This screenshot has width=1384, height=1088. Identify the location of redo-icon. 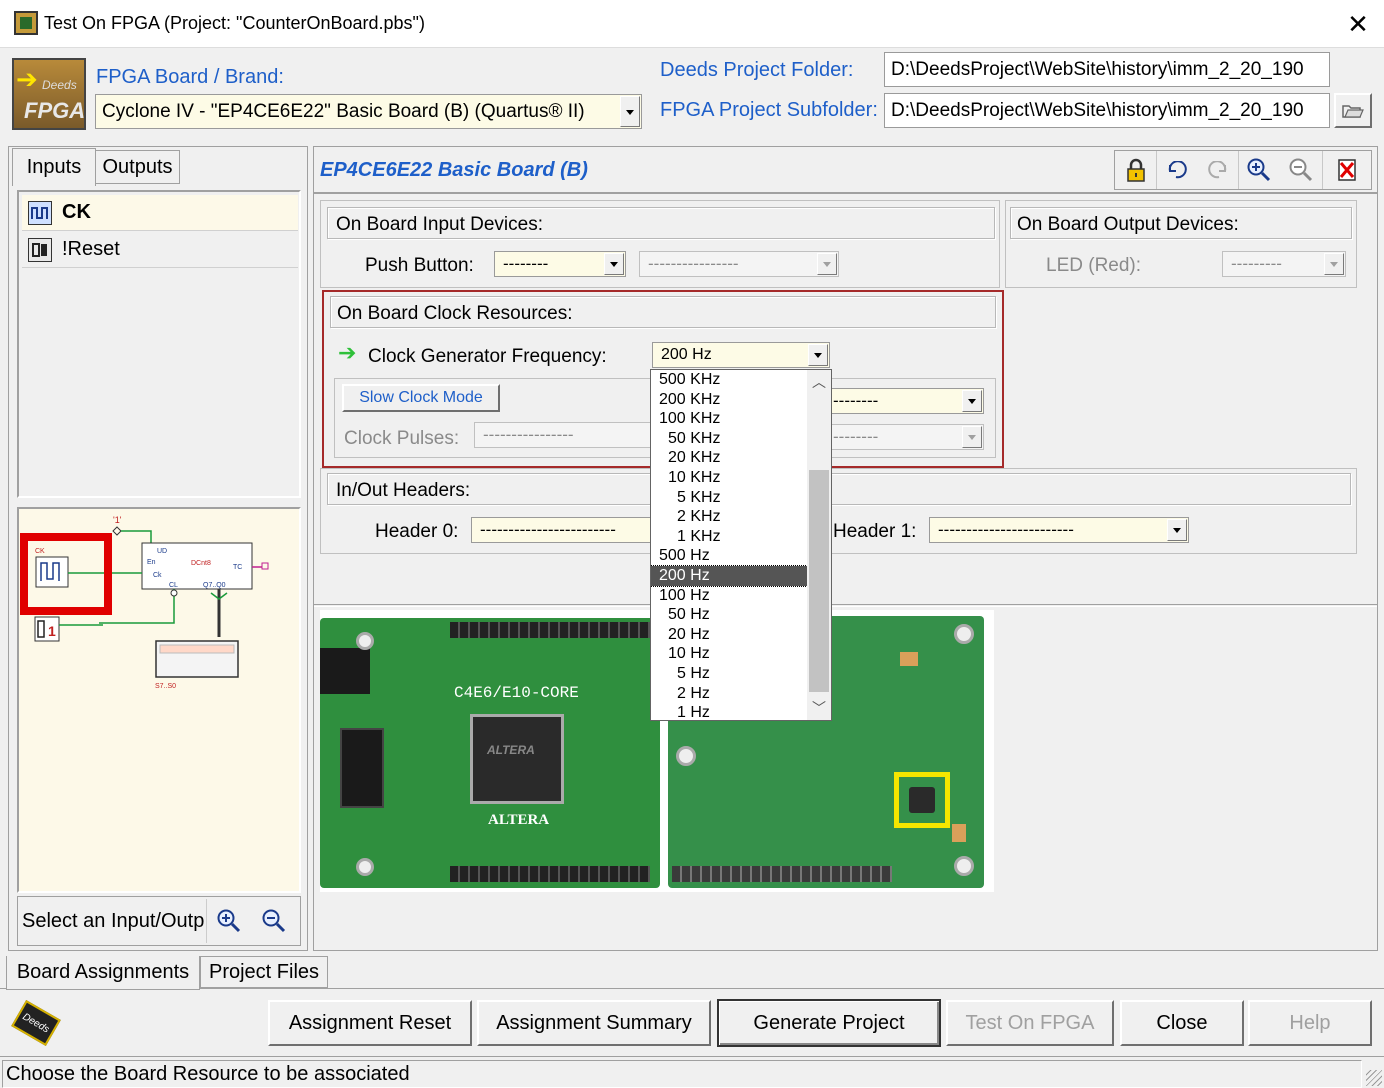
(1216, 170).